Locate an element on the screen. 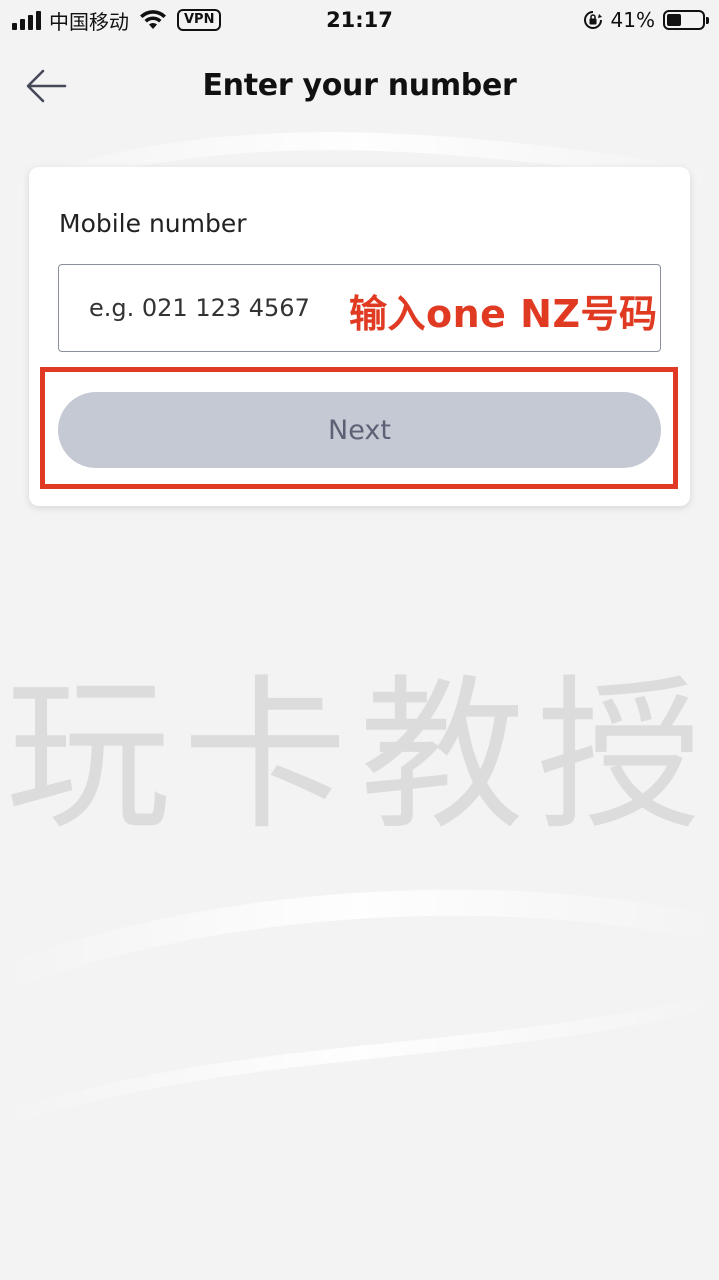 This screenshot has height=1280, width=719. watermark: 玩卡教授 is located at coordinates (359, 756).